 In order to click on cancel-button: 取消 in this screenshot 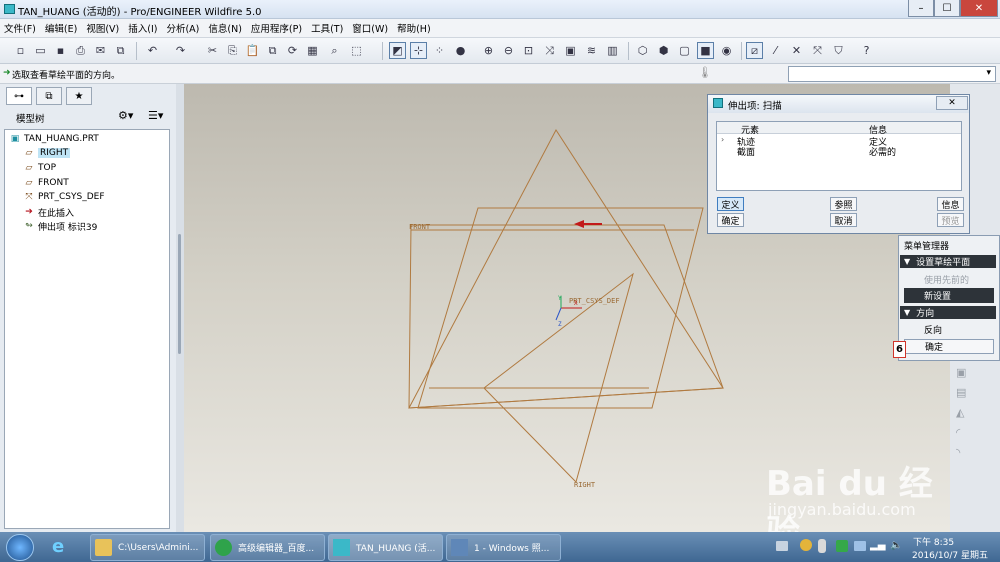, I will do `click(843, 220)`.